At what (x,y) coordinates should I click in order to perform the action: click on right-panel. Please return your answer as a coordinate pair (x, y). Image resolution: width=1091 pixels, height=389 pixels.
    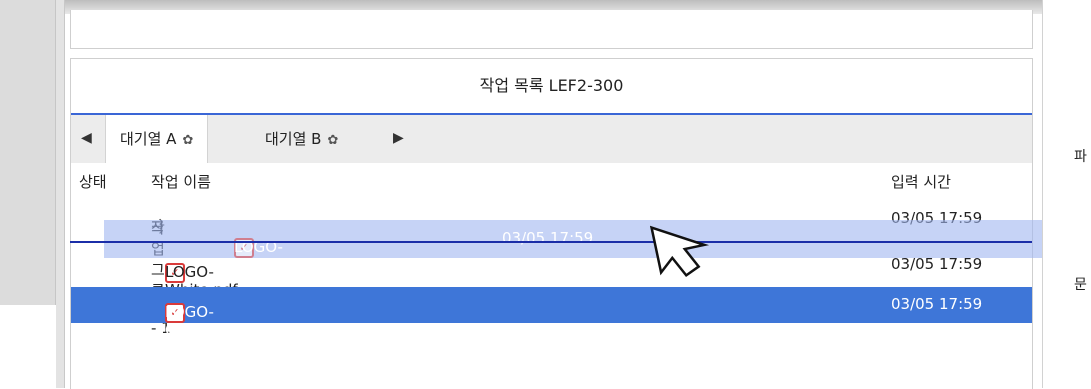
    Looking at the image, I should click on (1066, 194).